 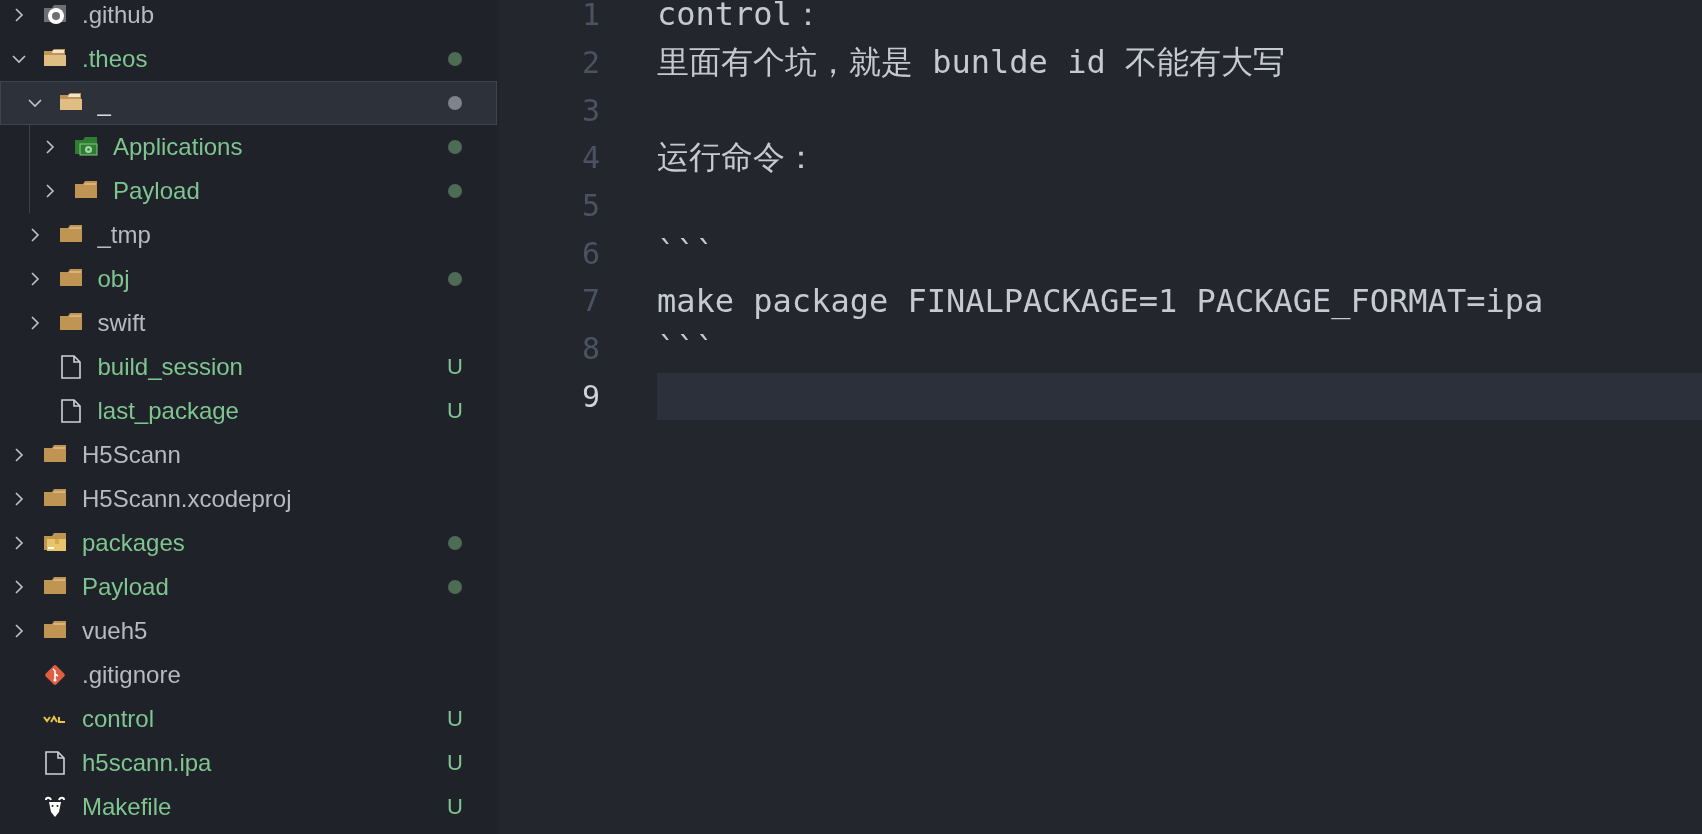 I want to click on file-name: H5Scann, so click(x=132, y=455).